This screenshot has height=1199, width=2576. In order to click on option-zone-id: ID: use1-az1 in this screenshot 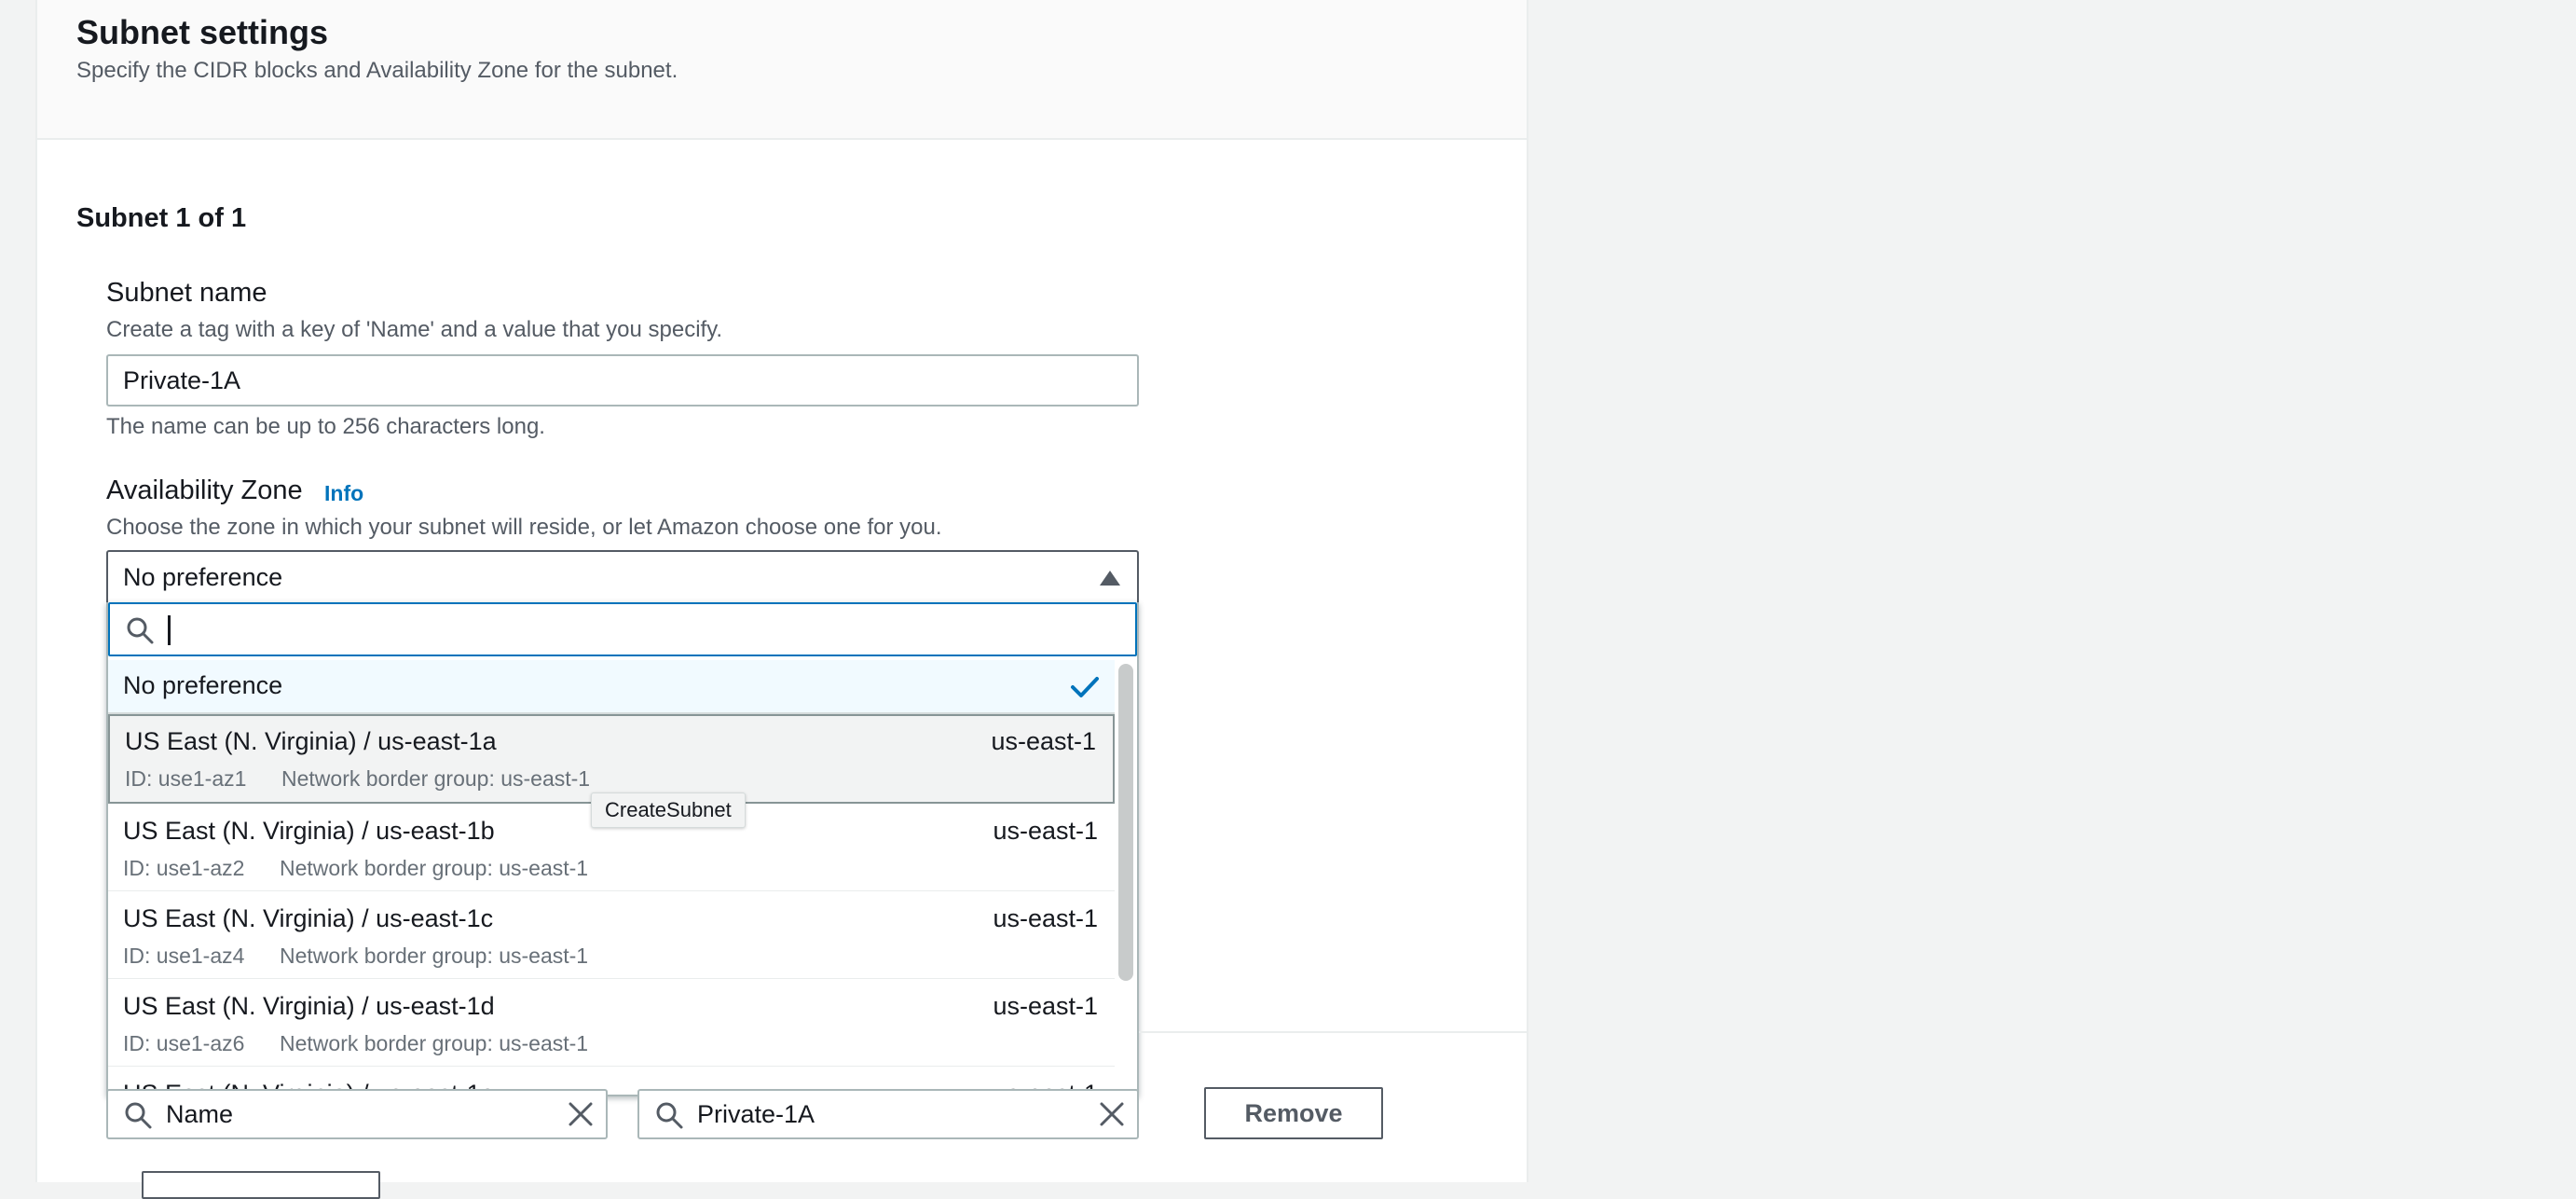, I will do `click(186, 779)`.